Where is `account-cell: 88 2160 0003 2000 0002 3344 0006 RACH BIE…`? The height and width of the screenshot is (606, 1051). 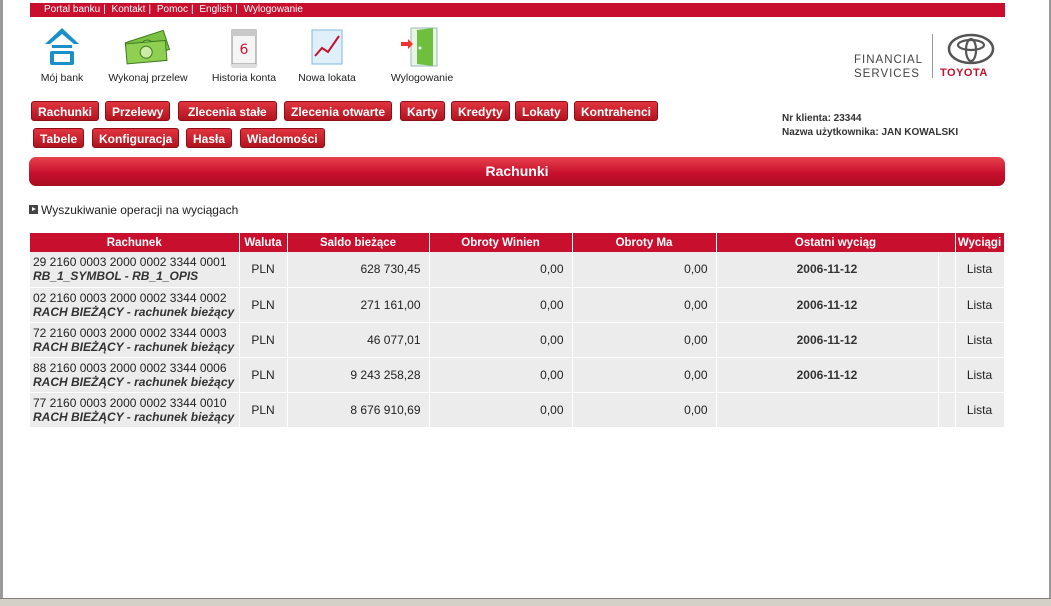
account-cell: 88 2160 0003 2000 0002 3344 0006 RACH BIE… is located at coordinates (135, 375).